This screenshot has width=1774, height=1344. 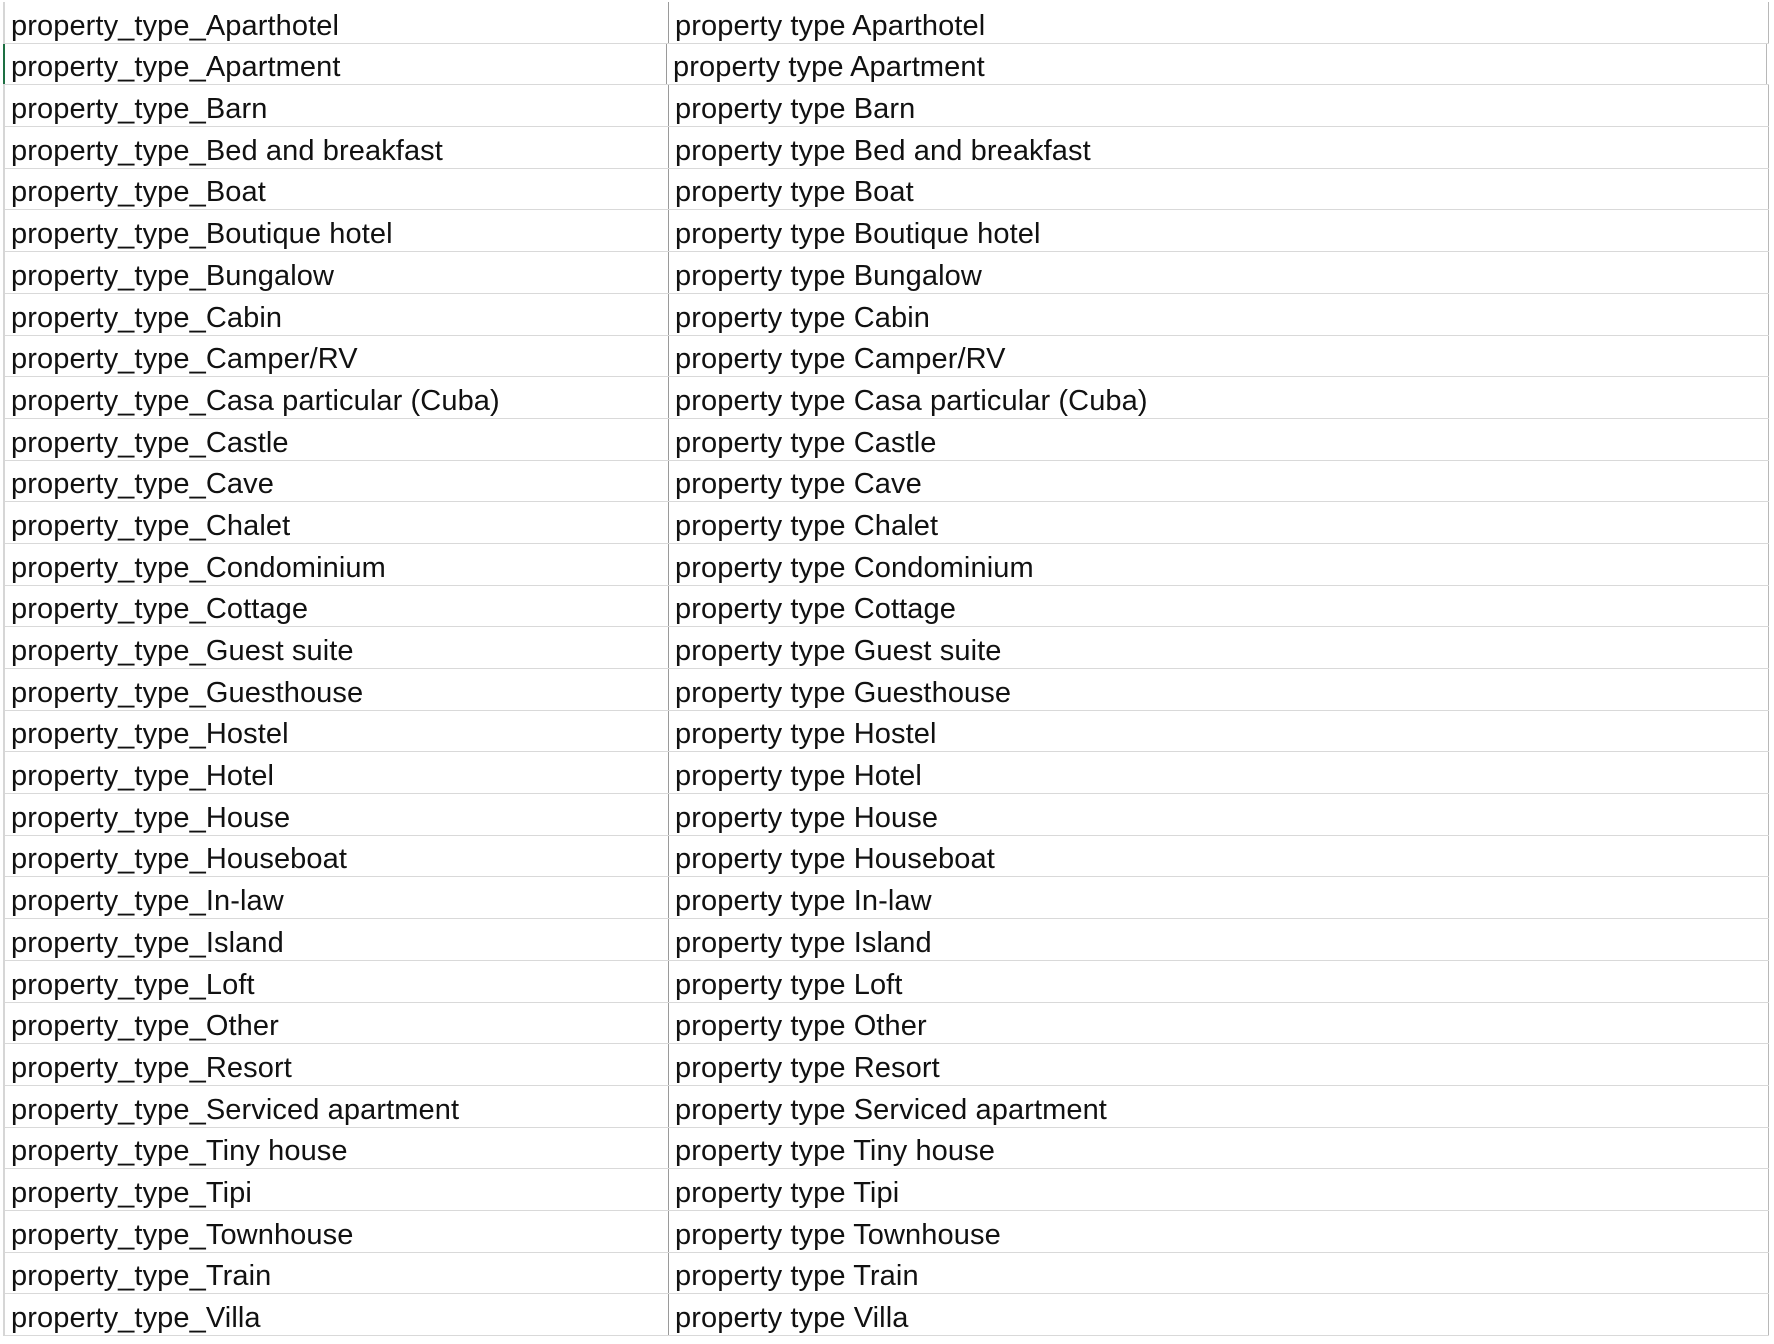 What do you see at coordinates (1219, 731) in the screenshot?
I see `cell-column-b: property type Hostel` at bounding box center [1219, 731].